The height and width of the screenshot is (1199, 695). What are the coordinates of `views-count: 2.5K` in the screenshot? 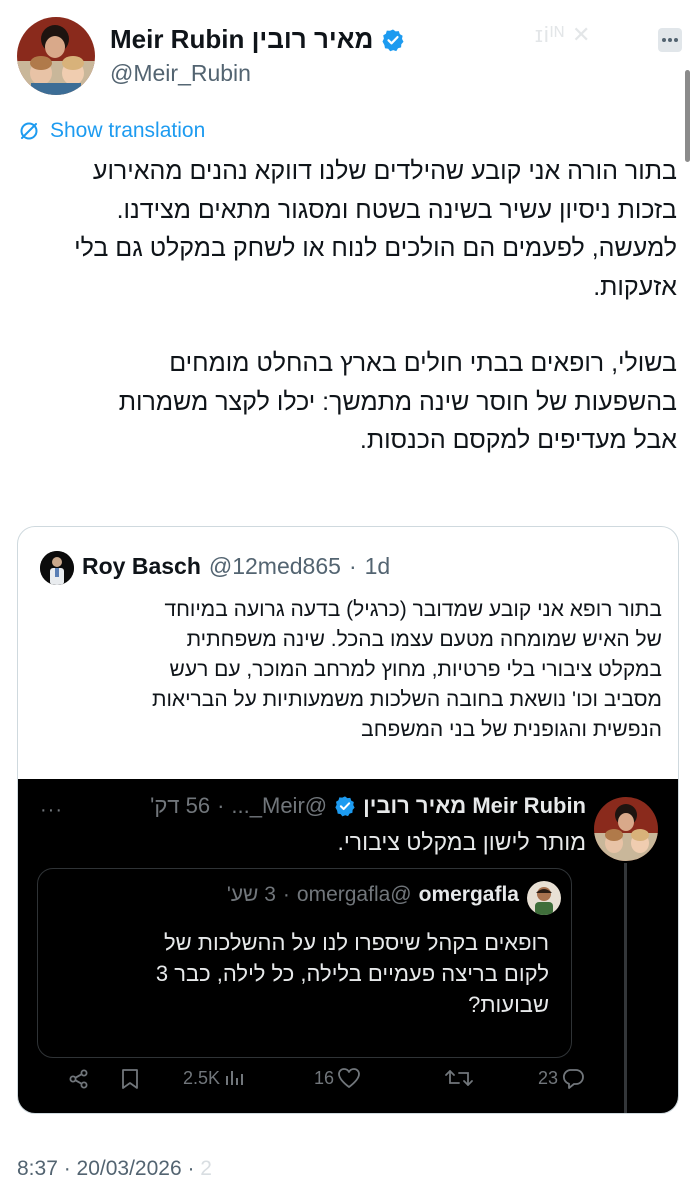 It's located at (202, 1077).